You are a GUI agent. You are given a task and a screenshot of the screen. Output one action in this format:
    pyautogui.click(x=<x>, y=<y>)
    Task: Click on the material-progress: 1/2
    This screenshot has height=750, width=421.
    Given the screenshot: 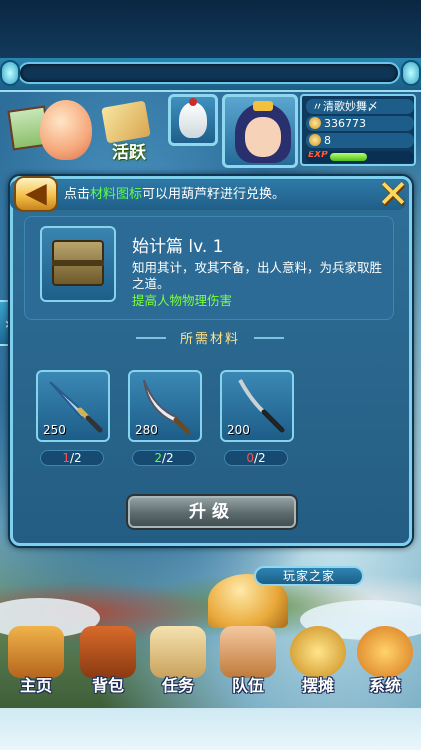 What is the action you would take?
    pyautogui.click(x=72, y=458)
    